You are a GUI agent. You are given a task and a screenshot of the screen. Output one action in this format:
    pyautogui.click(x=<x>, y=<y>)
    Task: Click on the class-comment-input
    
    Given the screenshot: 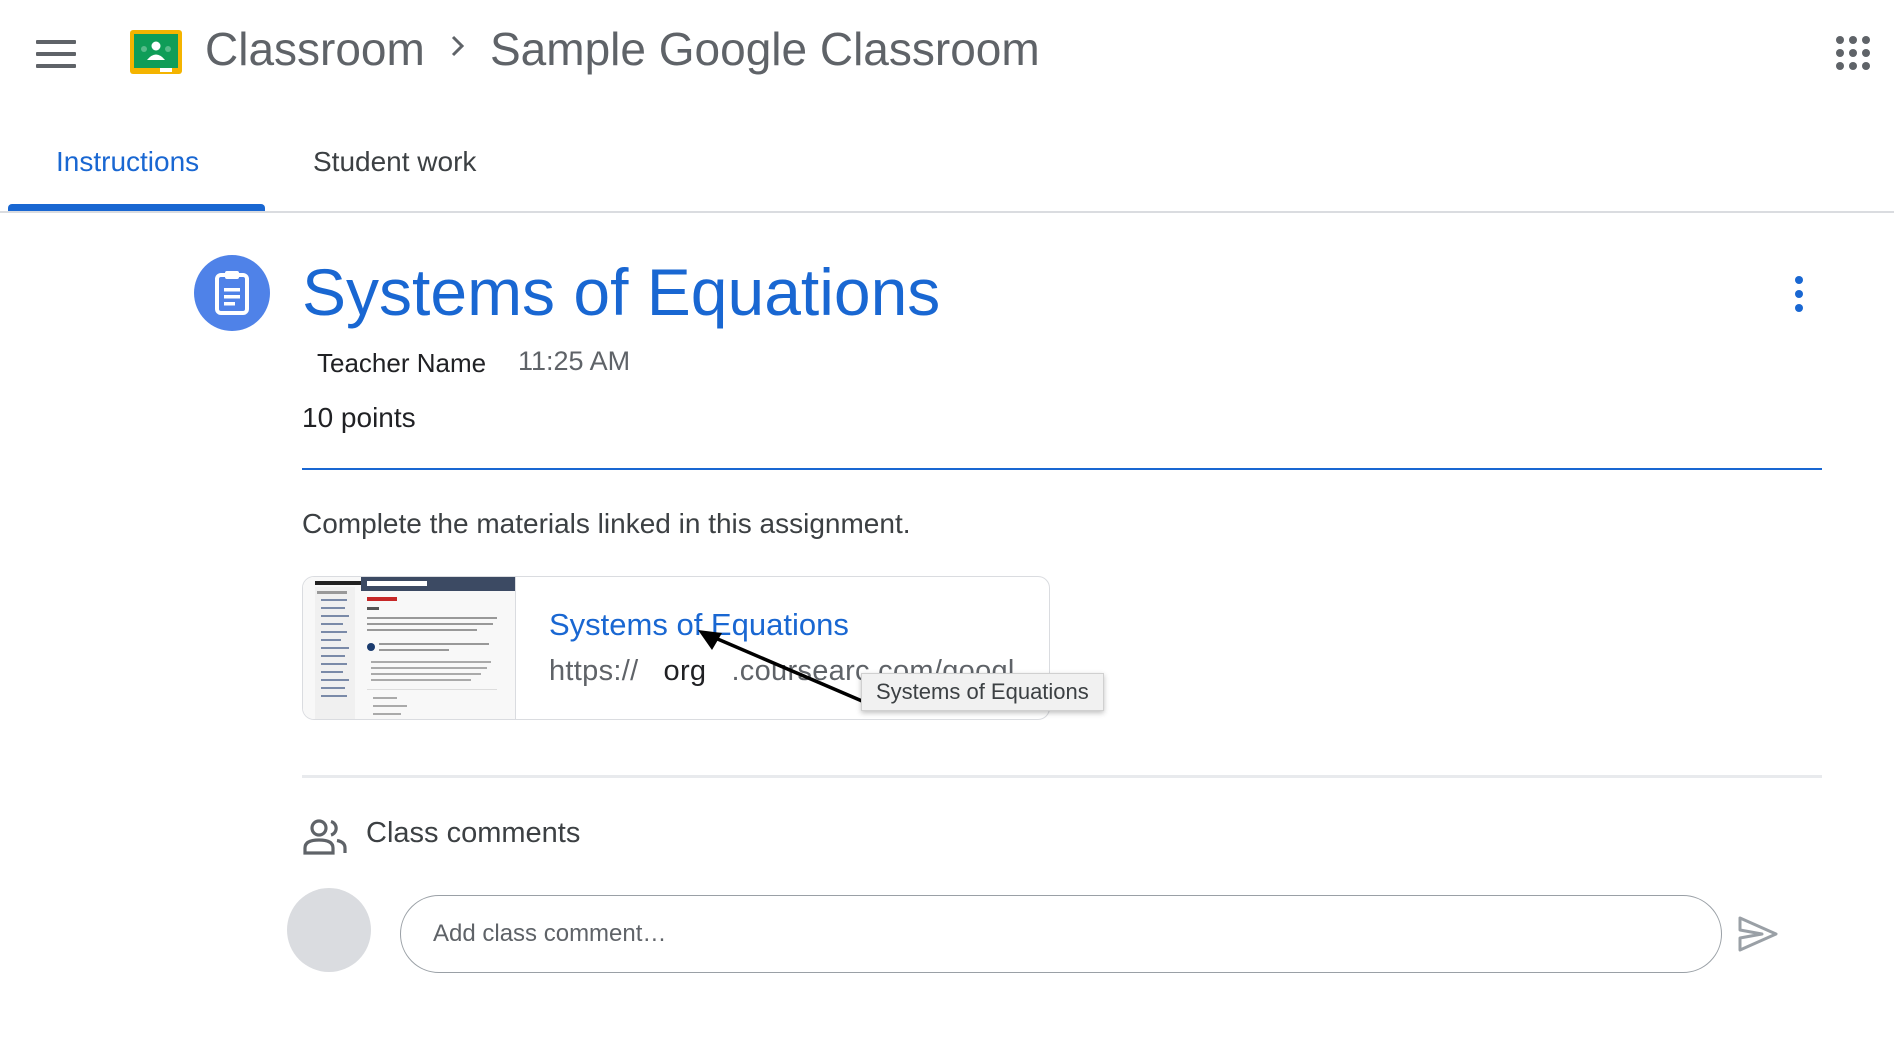 What is the action you would take?
    pyautogui.click(x=1061, y=934)
    